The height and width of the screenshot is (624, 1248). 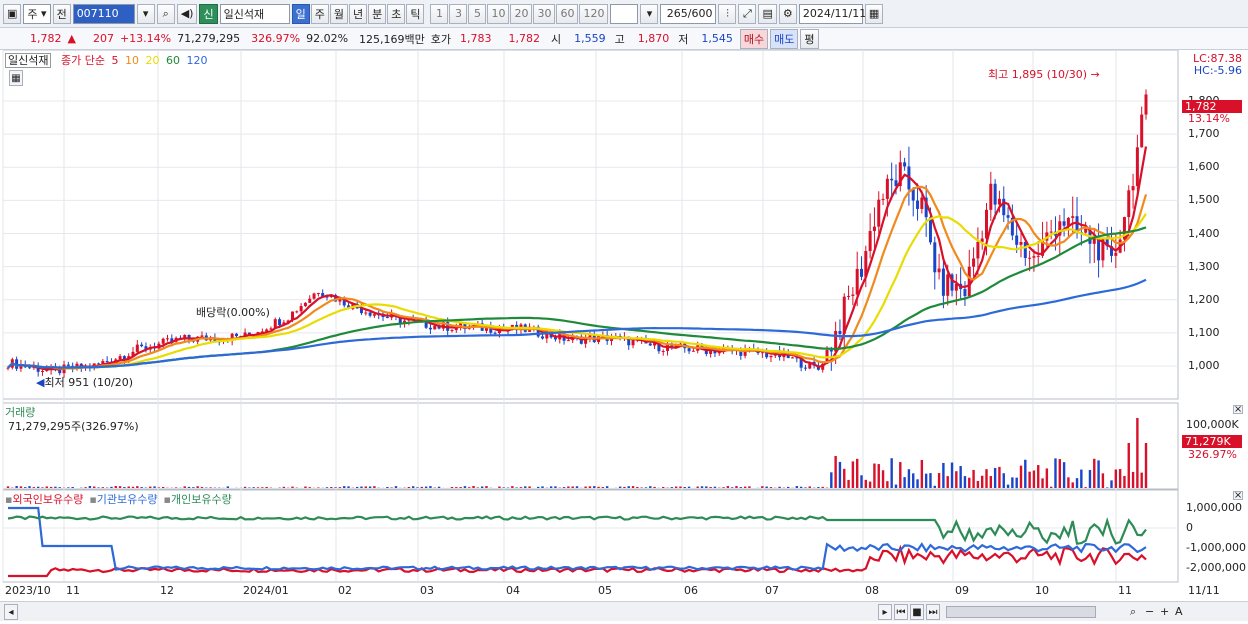 I want to click on date-input: 2024/11/11, so click(x=831, y=14).